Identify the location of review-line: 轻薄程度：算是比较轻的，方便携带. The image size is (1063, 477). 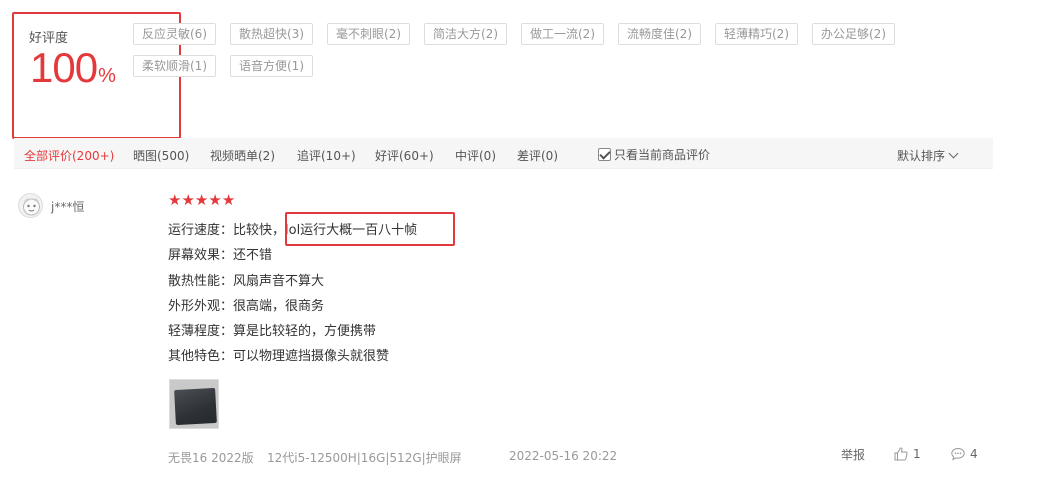
(272, 332).